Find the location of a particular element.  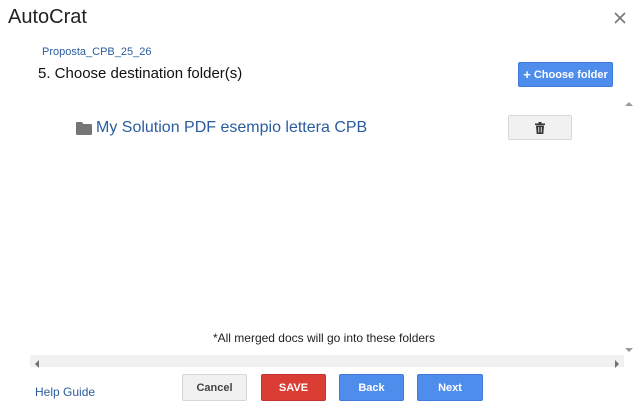

choose-folder-button: + Choose folder is located at coordinates (565, 74).